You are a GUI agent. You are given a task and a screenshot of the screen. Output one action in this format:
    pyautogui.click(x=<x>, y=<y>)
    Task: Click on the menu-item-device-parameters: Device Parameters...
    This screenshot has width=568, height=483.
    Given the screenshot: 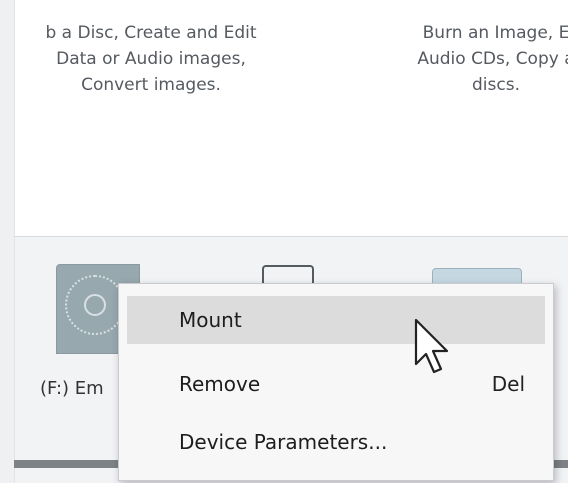 What is the action you would take?
    pyautogui.click(x=336, y=442)
    